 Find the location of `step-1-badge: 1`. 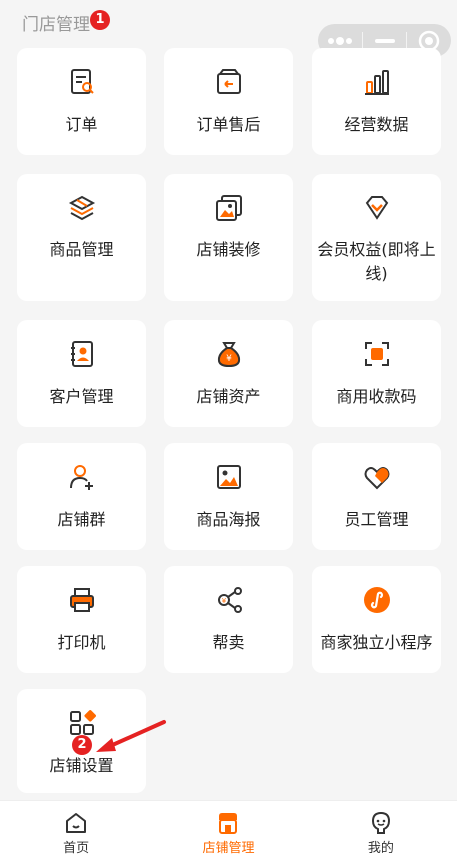

step-1-badge: 1 is located at coordinates (100, 20).